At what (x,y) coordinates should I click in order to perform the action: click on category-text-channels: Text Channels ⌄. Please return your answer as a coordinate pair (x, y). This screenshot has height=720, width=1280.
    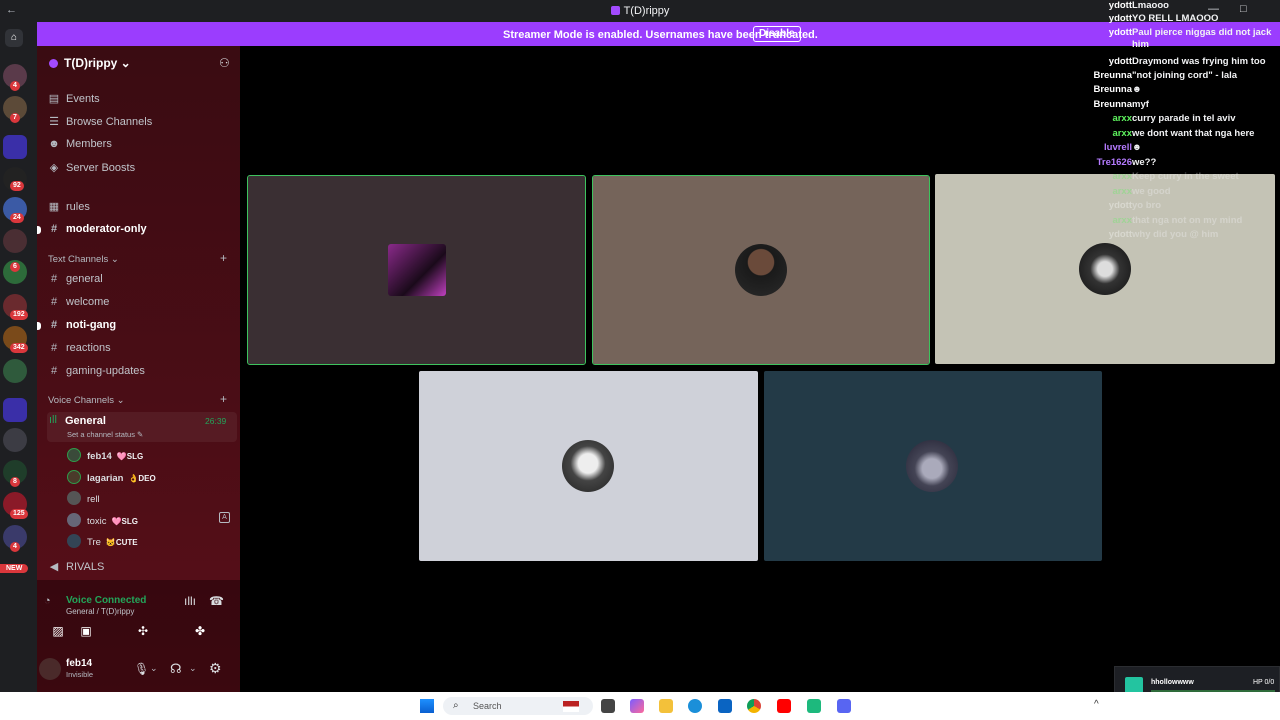
    Looking at the image, I should click on (83, 259).